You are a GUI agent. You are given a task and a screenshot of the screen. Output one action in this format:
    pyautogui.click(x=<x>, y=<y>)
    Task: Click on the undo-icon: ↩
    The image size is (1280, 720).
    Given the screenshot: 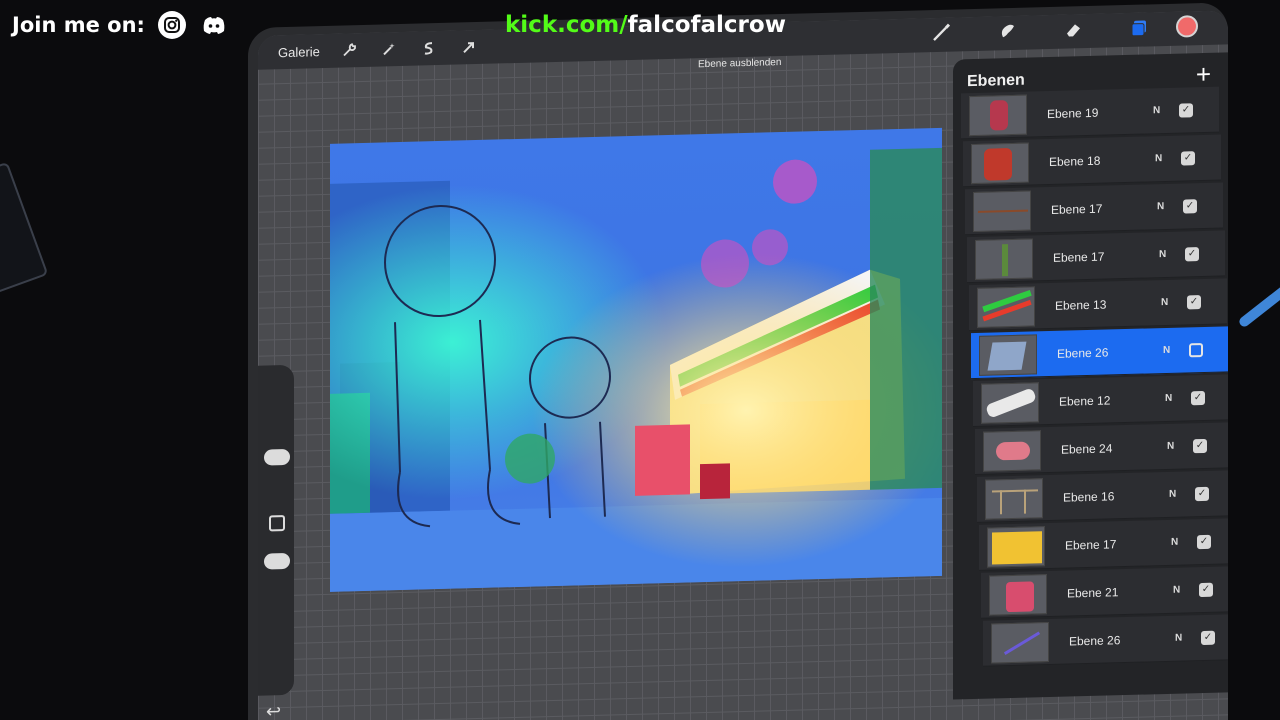 What is the action you would take?
    pyautogui.click(x=273, y=710)
    